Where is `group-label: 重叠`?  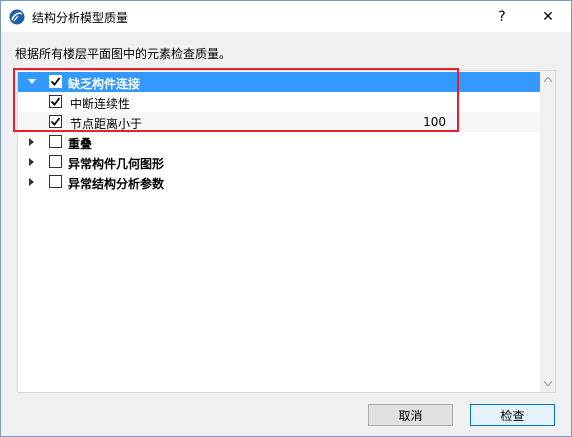 group-label: 重叠 is located at coordinates (80, 144).